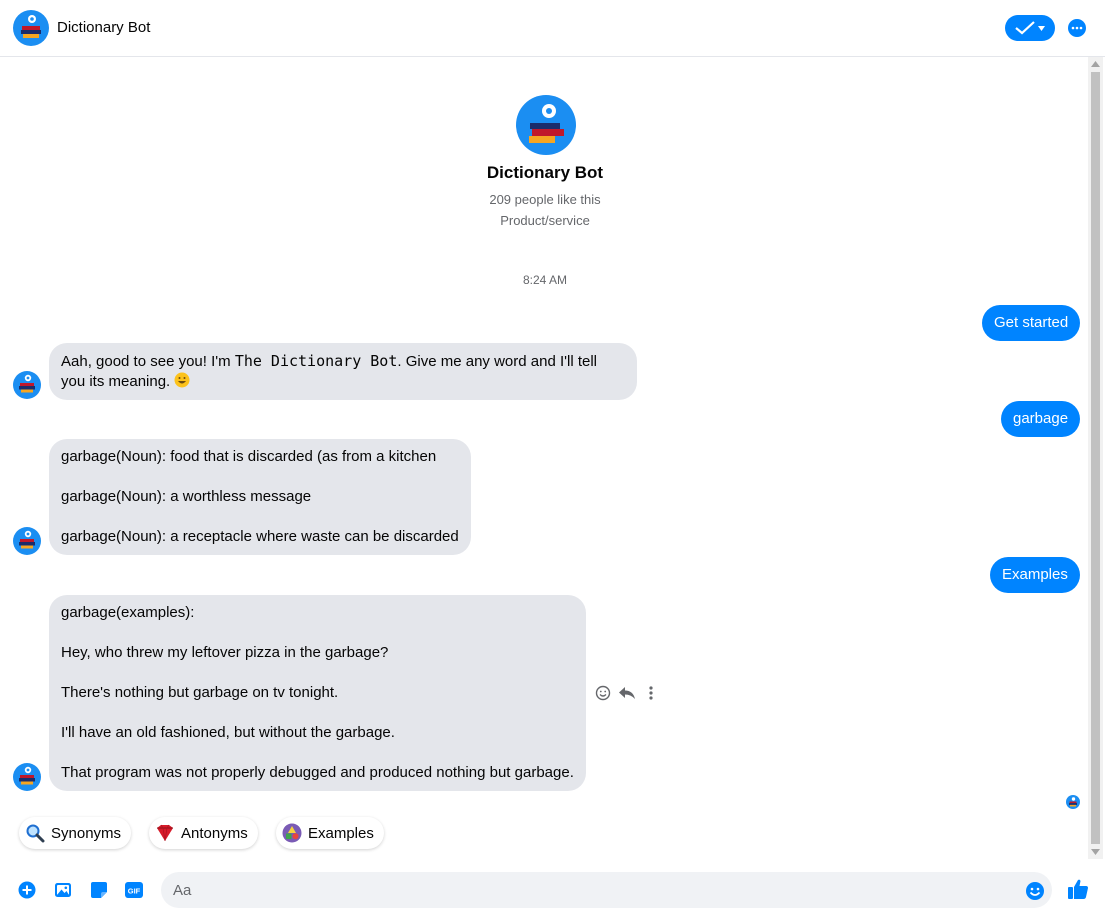 The image size is (1105, 913). I want to click on caret-down-icon, so click(1041, 28).